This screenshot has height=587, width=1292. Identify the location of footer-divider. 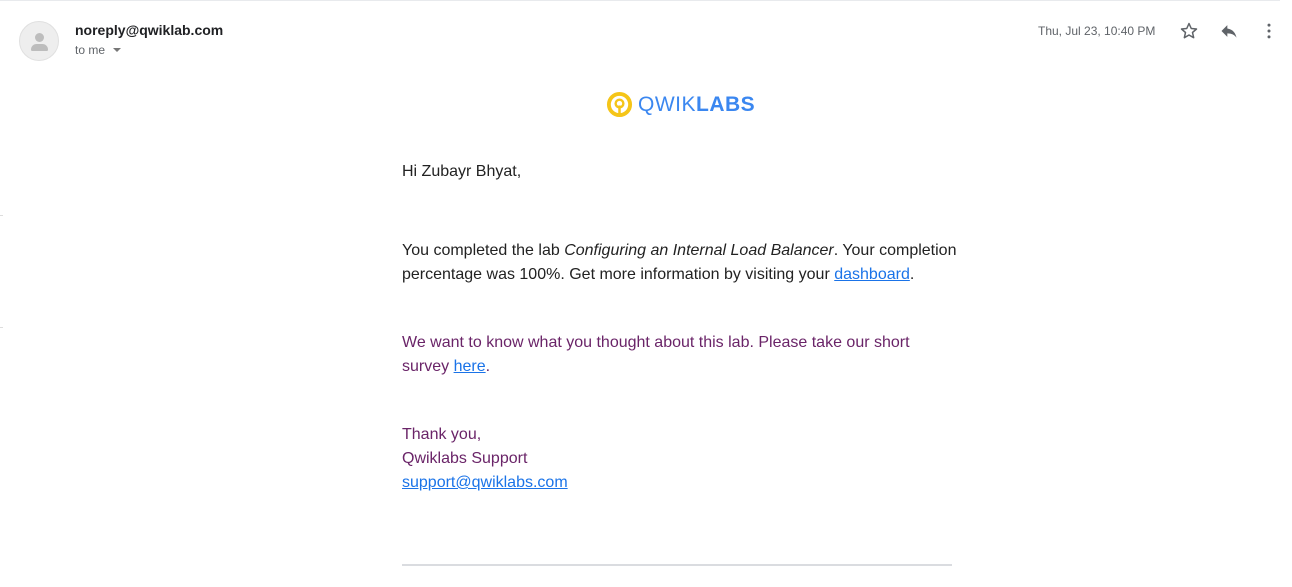
(677, 565).